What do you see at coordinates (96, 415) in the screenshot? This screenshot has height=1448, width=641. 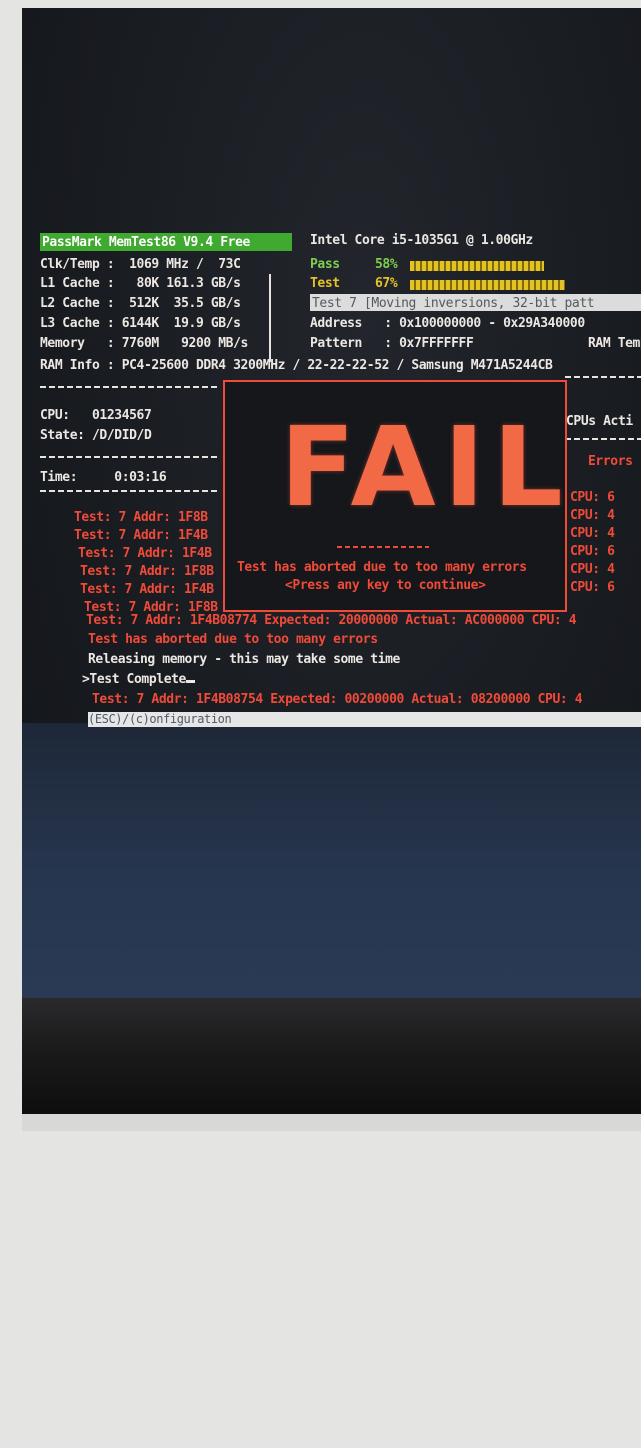 I see `cpu-list: CPU: 01234567` at bounding box center [96, 415].